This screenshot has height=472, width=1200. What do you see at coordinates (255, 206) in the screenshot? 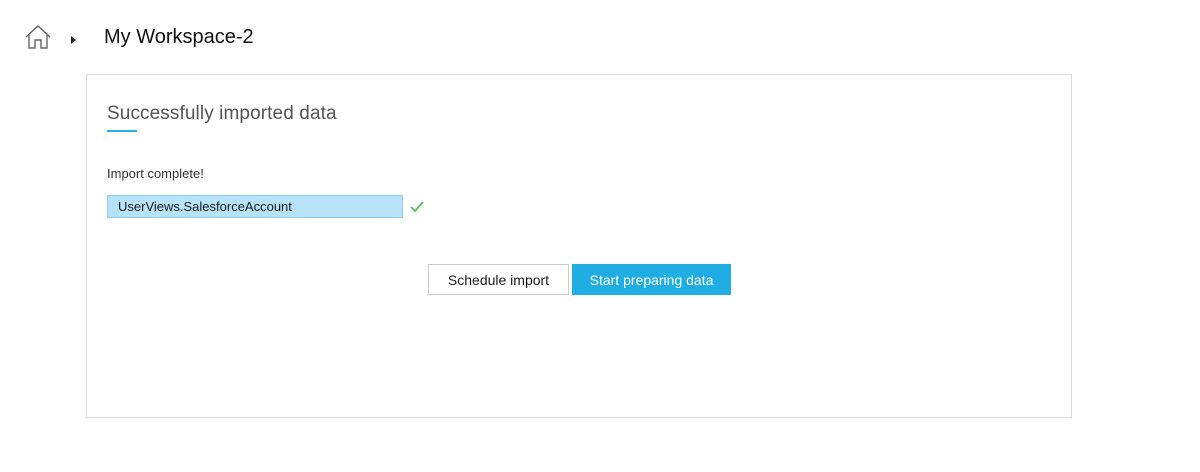
I see `imported-table-name: UserViews.SalesforceAccount` at bounding box center [255, 206].